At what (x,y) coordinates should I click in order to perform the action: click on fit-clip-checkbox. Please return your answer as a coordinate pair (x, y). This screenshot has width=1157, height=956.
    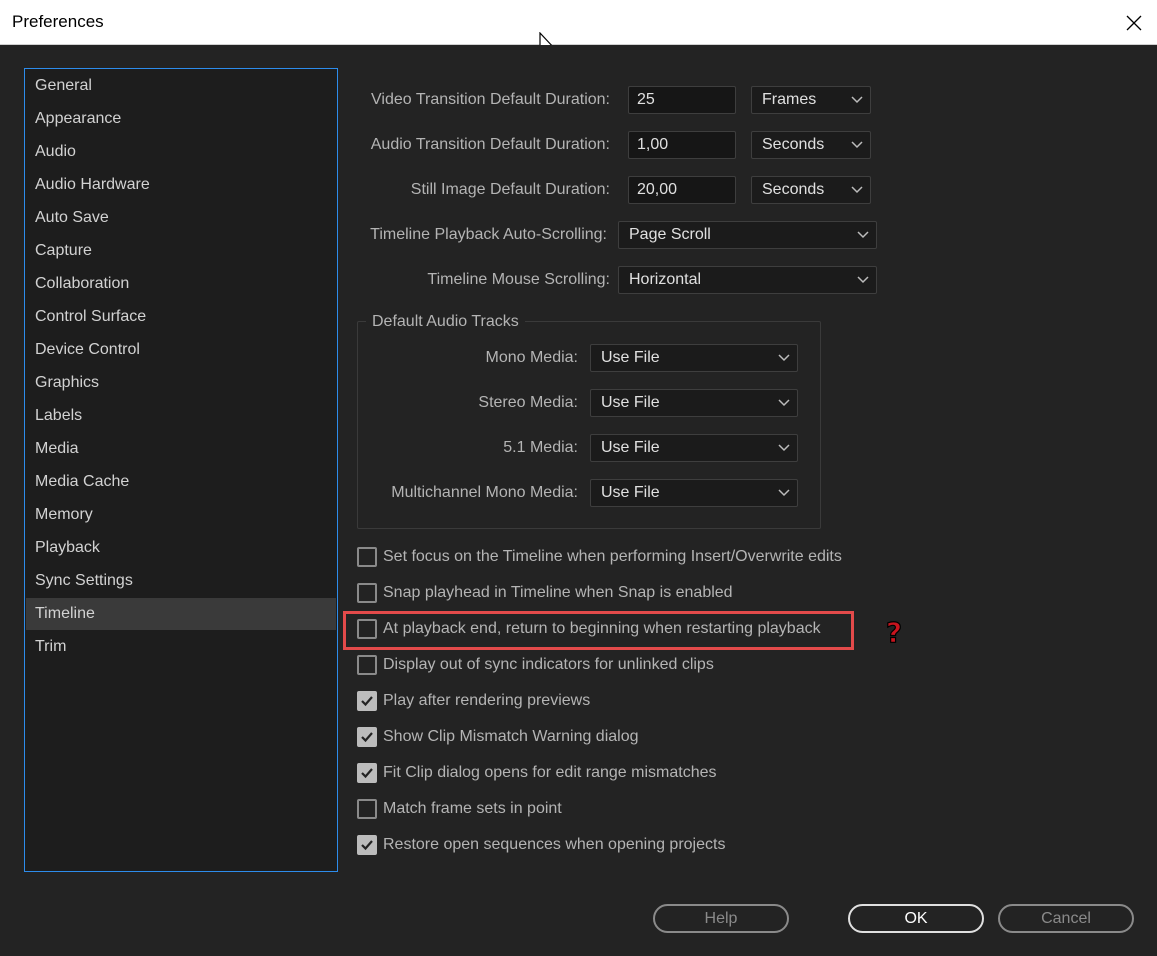
    Looking at the image, I should click on (367, 773).